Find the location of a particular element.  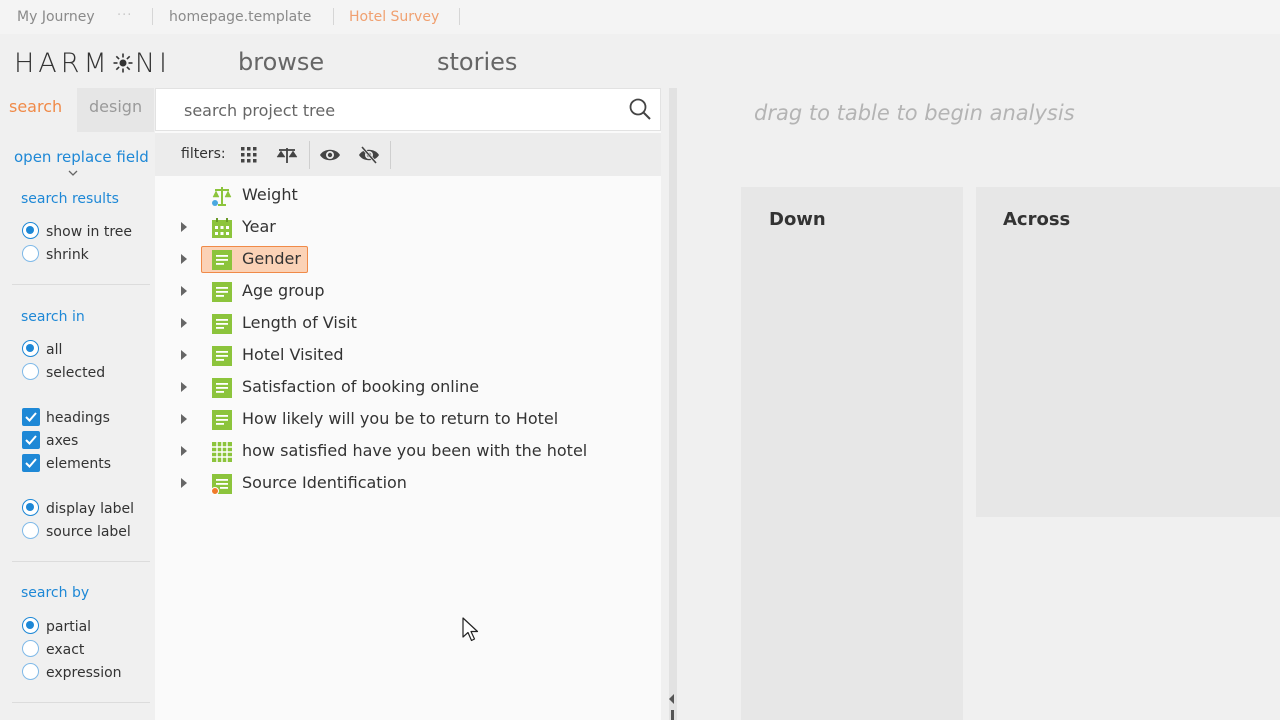

option-label: elements is located at coordinates (79, 464).